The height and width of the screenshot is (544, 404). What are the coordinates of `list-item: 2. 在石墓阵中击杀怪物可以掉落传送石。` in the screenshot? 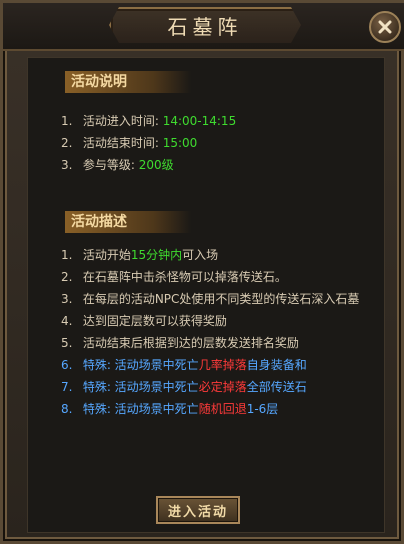 It's located at (174, 277).